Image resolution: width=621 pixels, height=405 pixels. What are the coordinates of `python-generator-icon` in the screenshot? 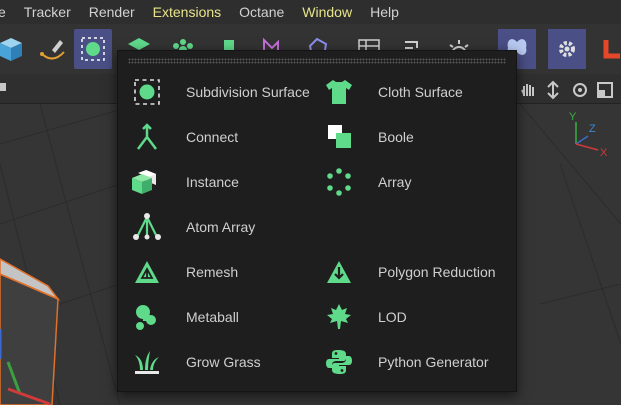 It's located at (339, 362).